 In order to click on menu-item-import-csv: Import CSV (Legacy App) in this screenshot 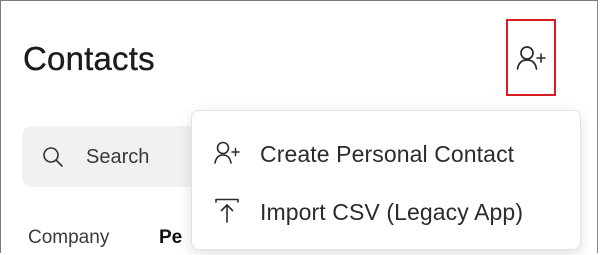, I will do `click(386, 211)`.